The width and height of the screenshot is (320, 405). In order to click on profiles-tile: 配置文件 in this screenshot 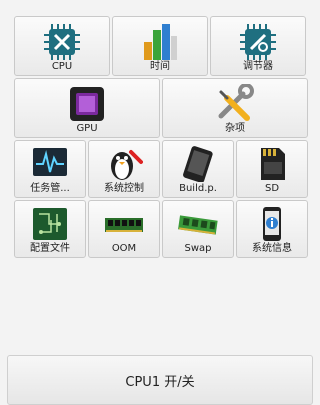, I will do `click(50, 229)`.